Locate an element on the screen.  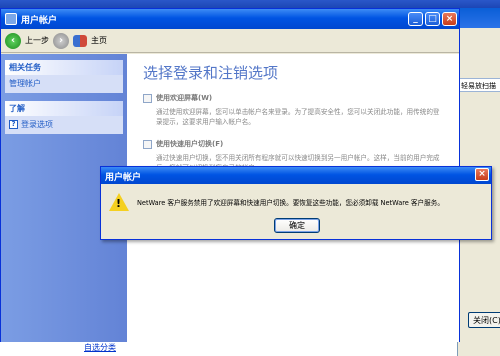
bottom-link: 自选分类 is located at coordinates (100, 347).